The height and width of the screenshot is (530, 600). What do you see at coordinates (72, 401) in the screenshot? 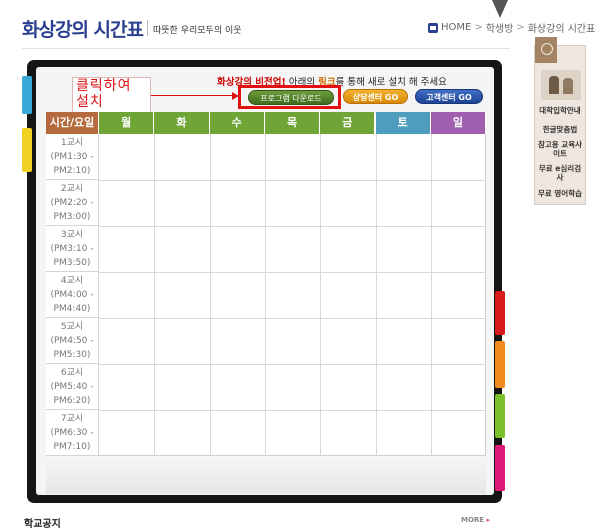
I see `period-end: PM6:20)` at bounding box center [72, 401].